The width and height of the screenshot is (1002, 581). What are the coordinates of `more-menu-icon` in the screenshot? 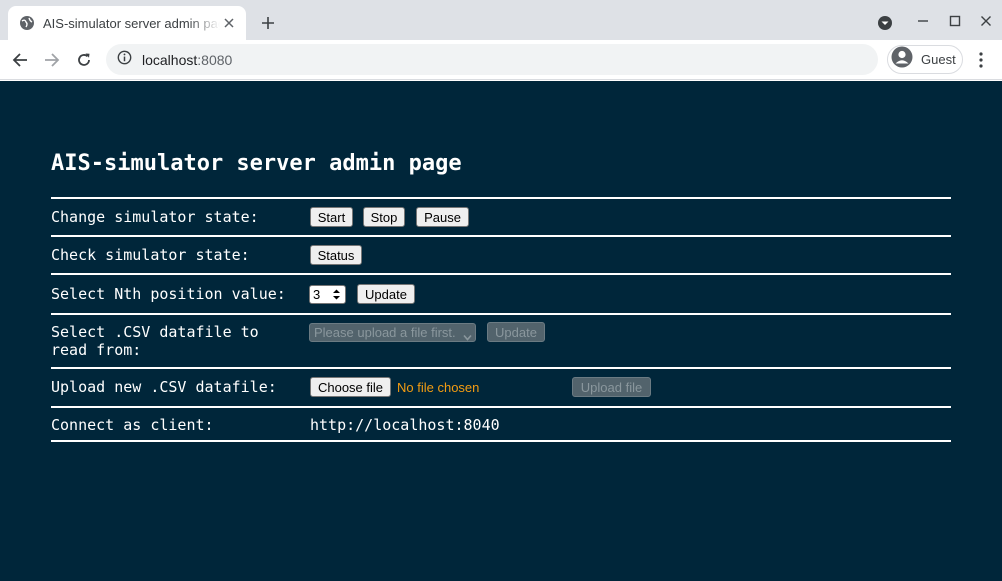 It's located at (981, 60).